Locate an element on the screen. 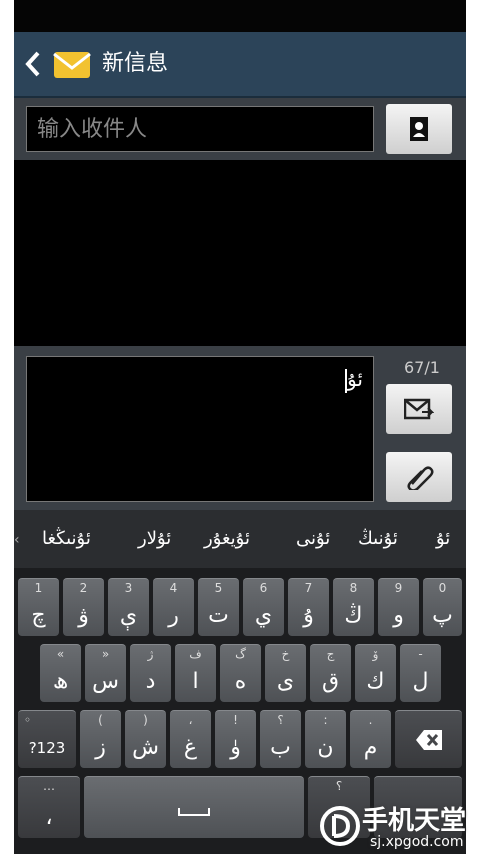 The width and height of the screenshot is (480, 854). suggestion-more-indicator: ‹ is located at coordinates (17, 540).